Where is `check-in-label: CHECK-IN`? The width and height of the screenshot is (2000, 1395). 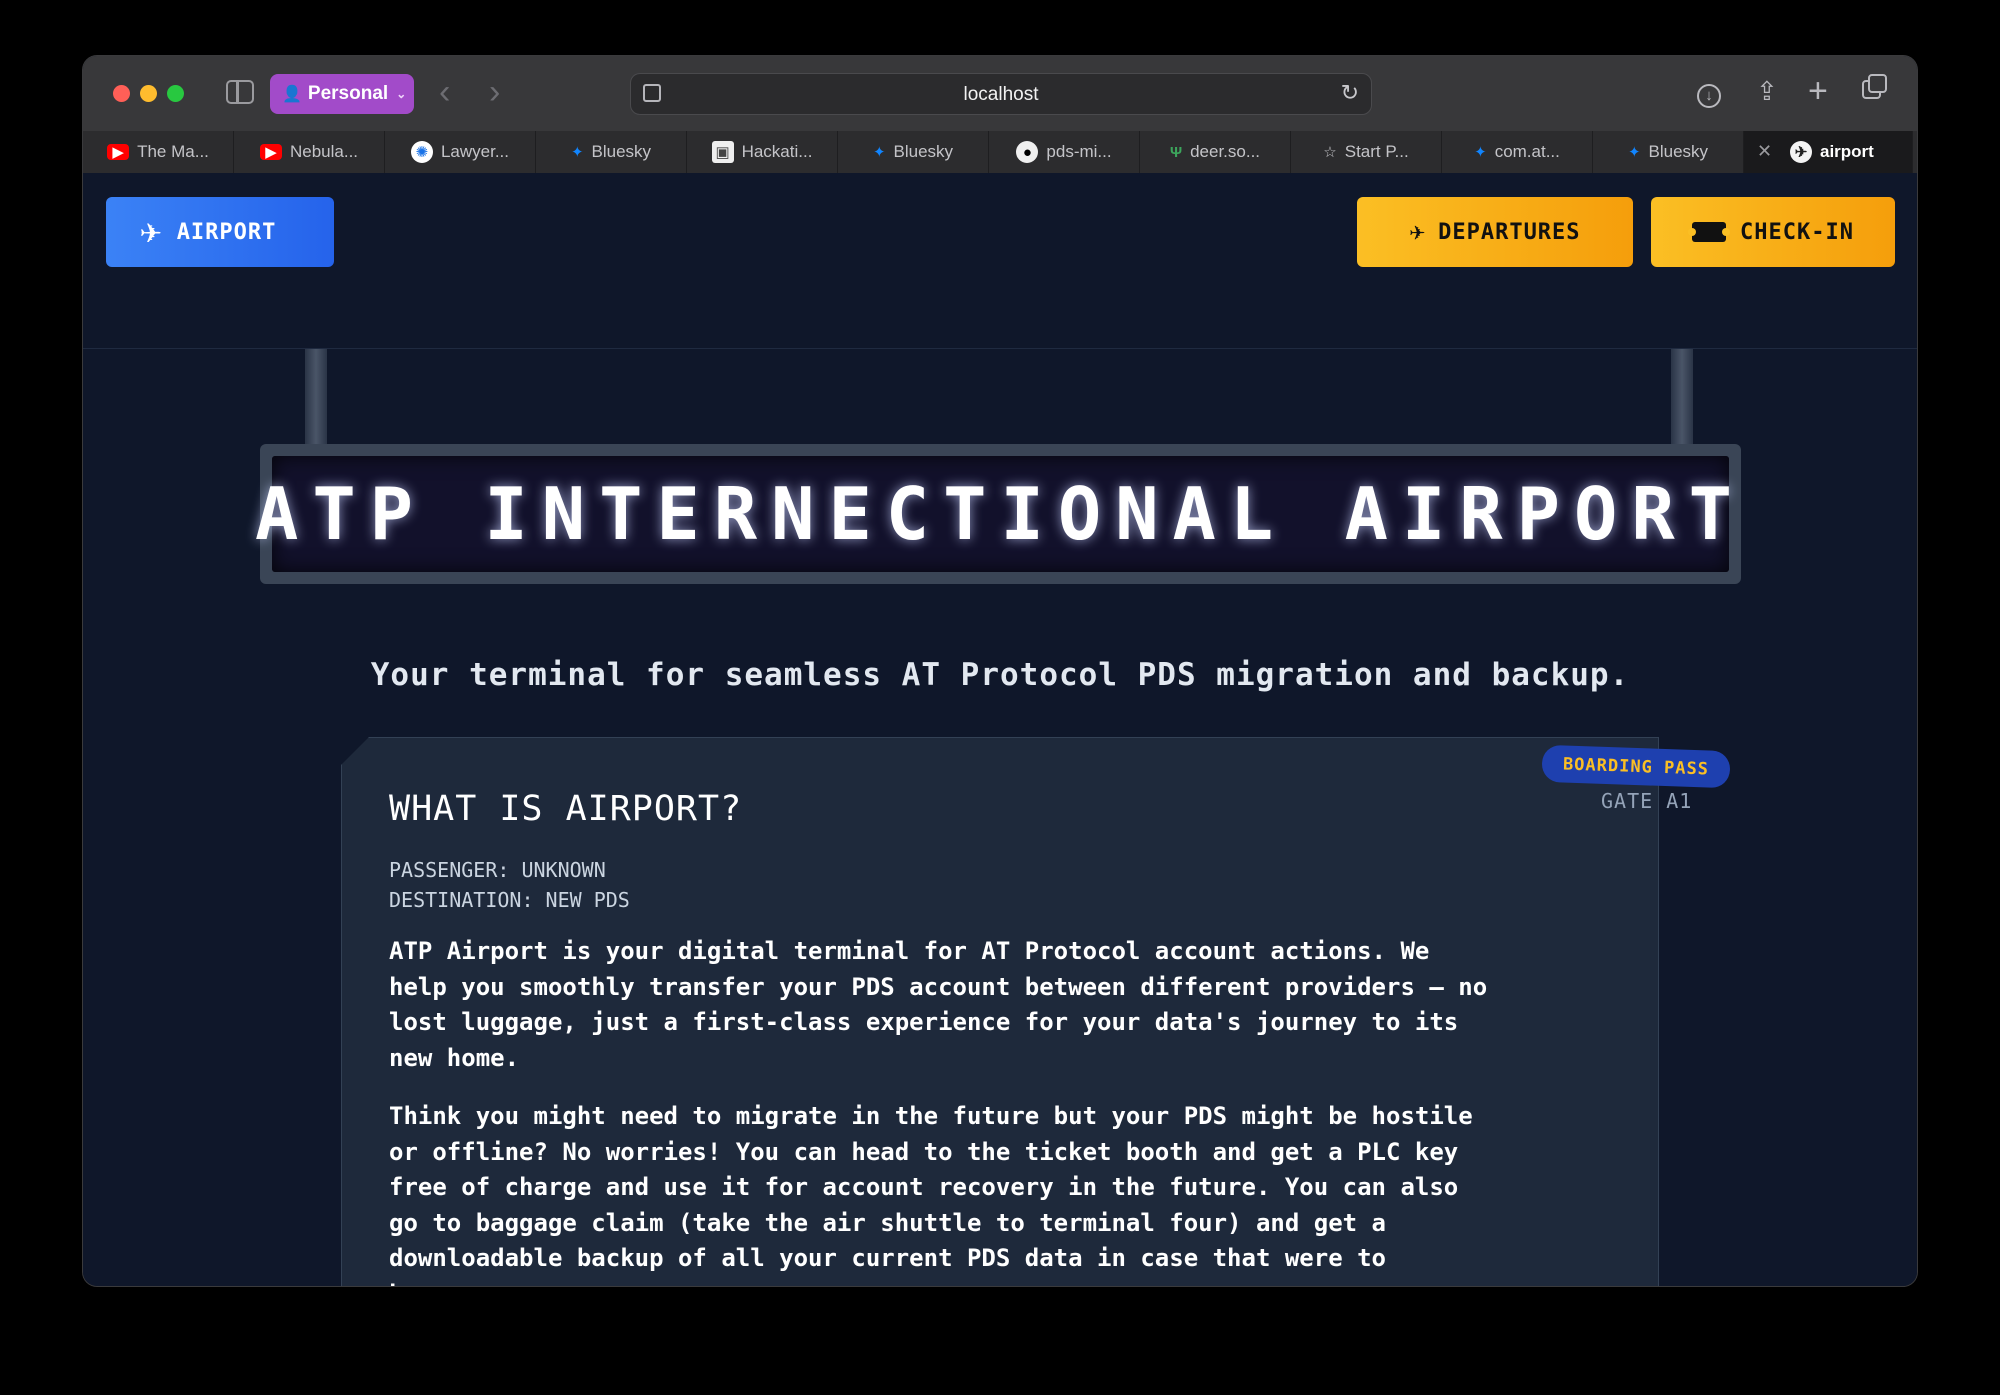 check-in-label: CHECK-IN is located at coordinates (1797, 232).